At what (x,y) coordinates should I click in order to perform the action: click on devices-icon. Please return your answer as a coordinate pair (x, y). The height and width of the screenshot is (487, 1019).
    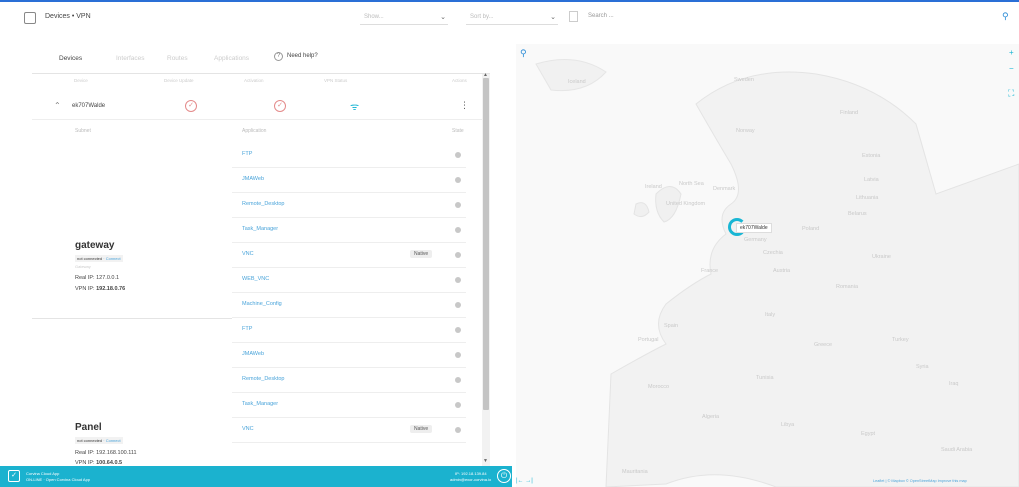
    Looking at the image, I should click on (30, 18).